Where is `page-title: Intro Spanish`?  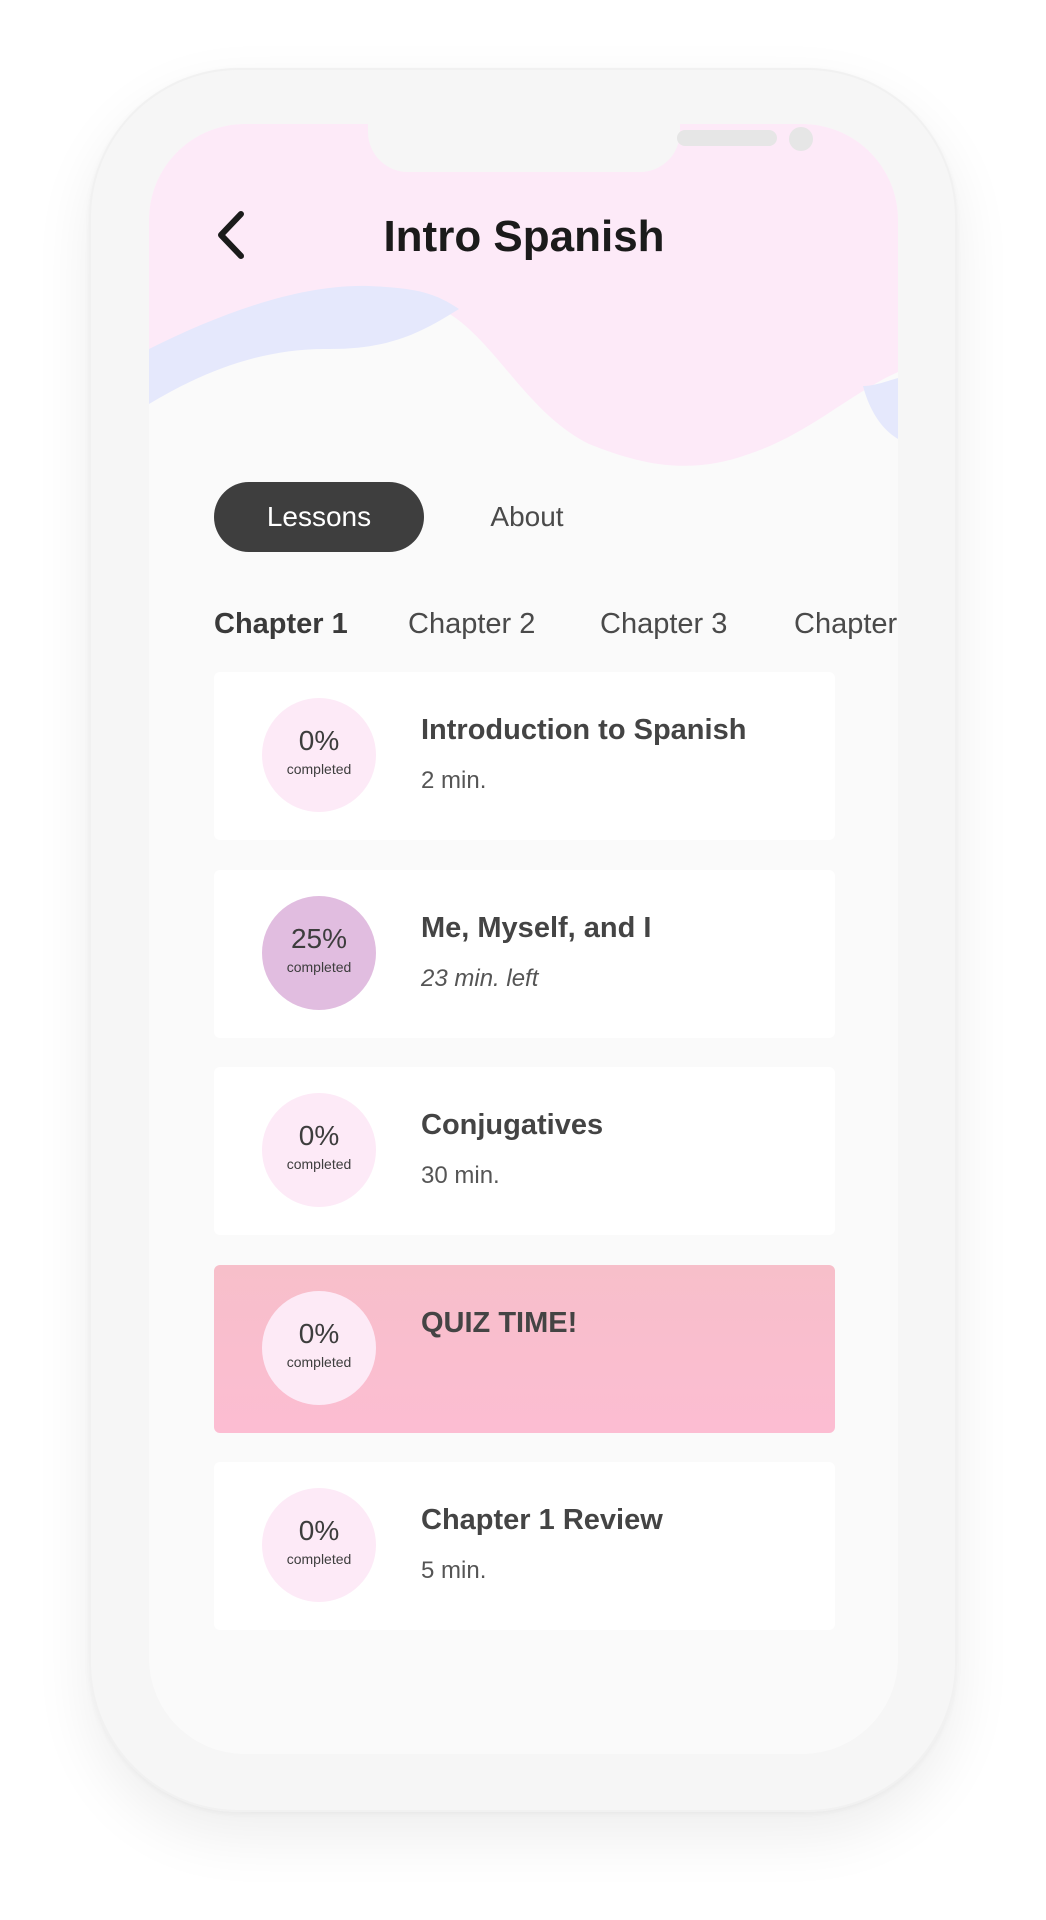 page-title: Intro Spanish is located at coordinates (524, 236).